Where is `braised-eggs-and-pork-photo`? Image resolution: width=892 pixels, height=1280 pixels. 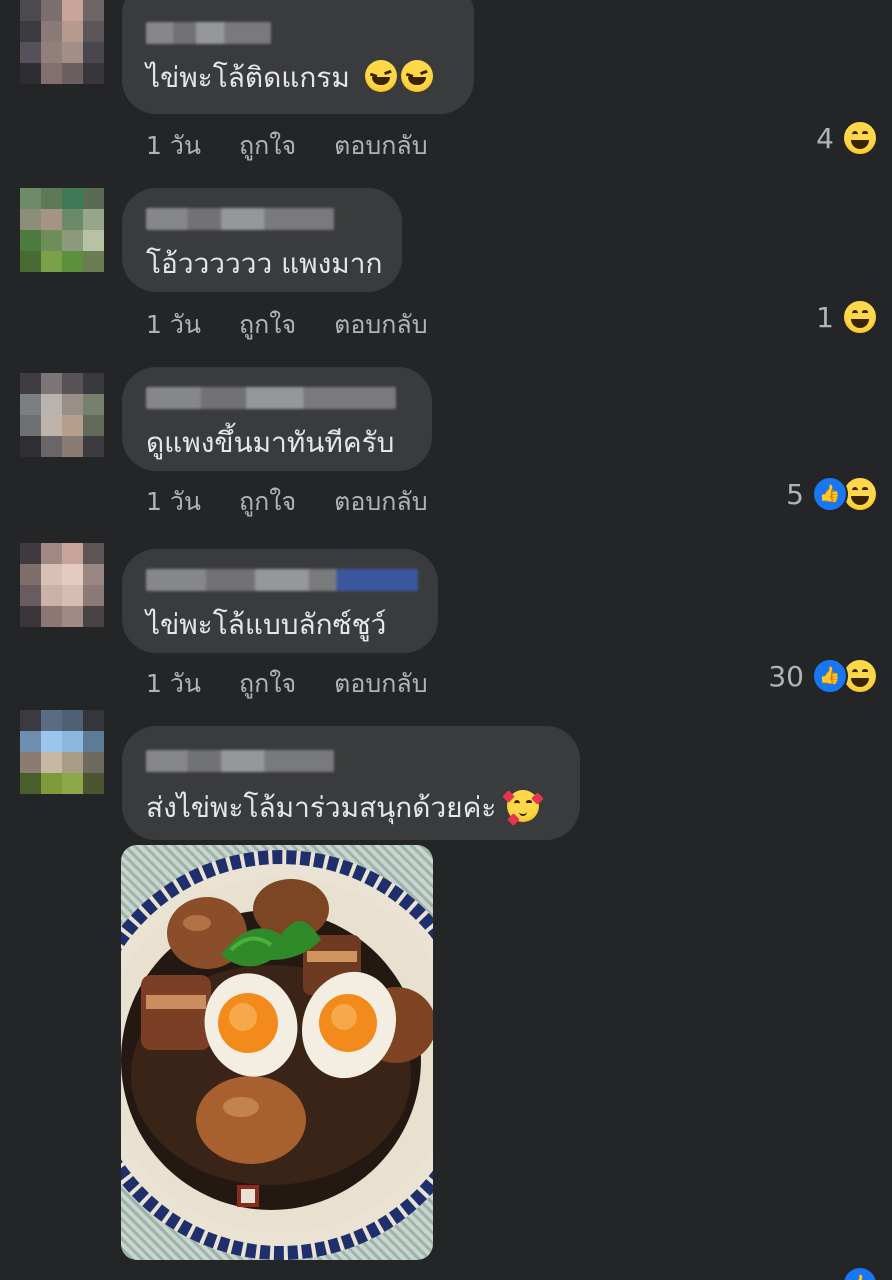
braised-eggs-and-pork-photo is located at coordinates (277, 1052).